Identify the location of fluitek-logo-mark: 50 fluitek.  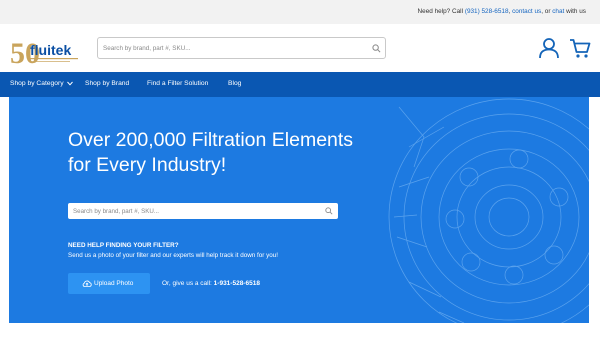
(44, 52).